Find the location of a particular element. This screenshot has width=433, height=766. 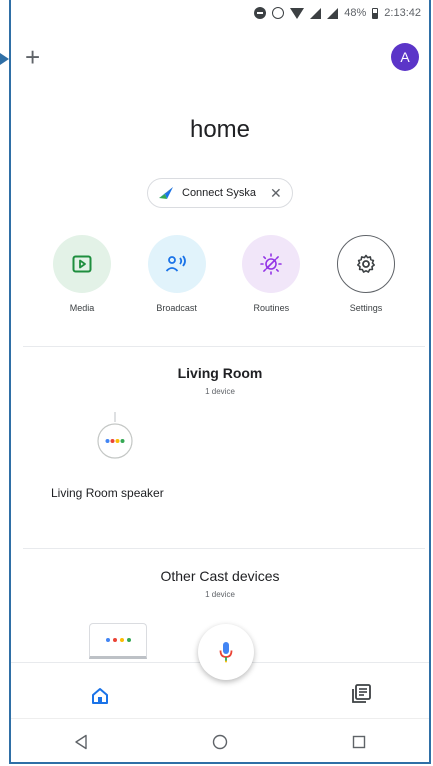

chip-label: Connect Syska is located at coordinates (219, 193).